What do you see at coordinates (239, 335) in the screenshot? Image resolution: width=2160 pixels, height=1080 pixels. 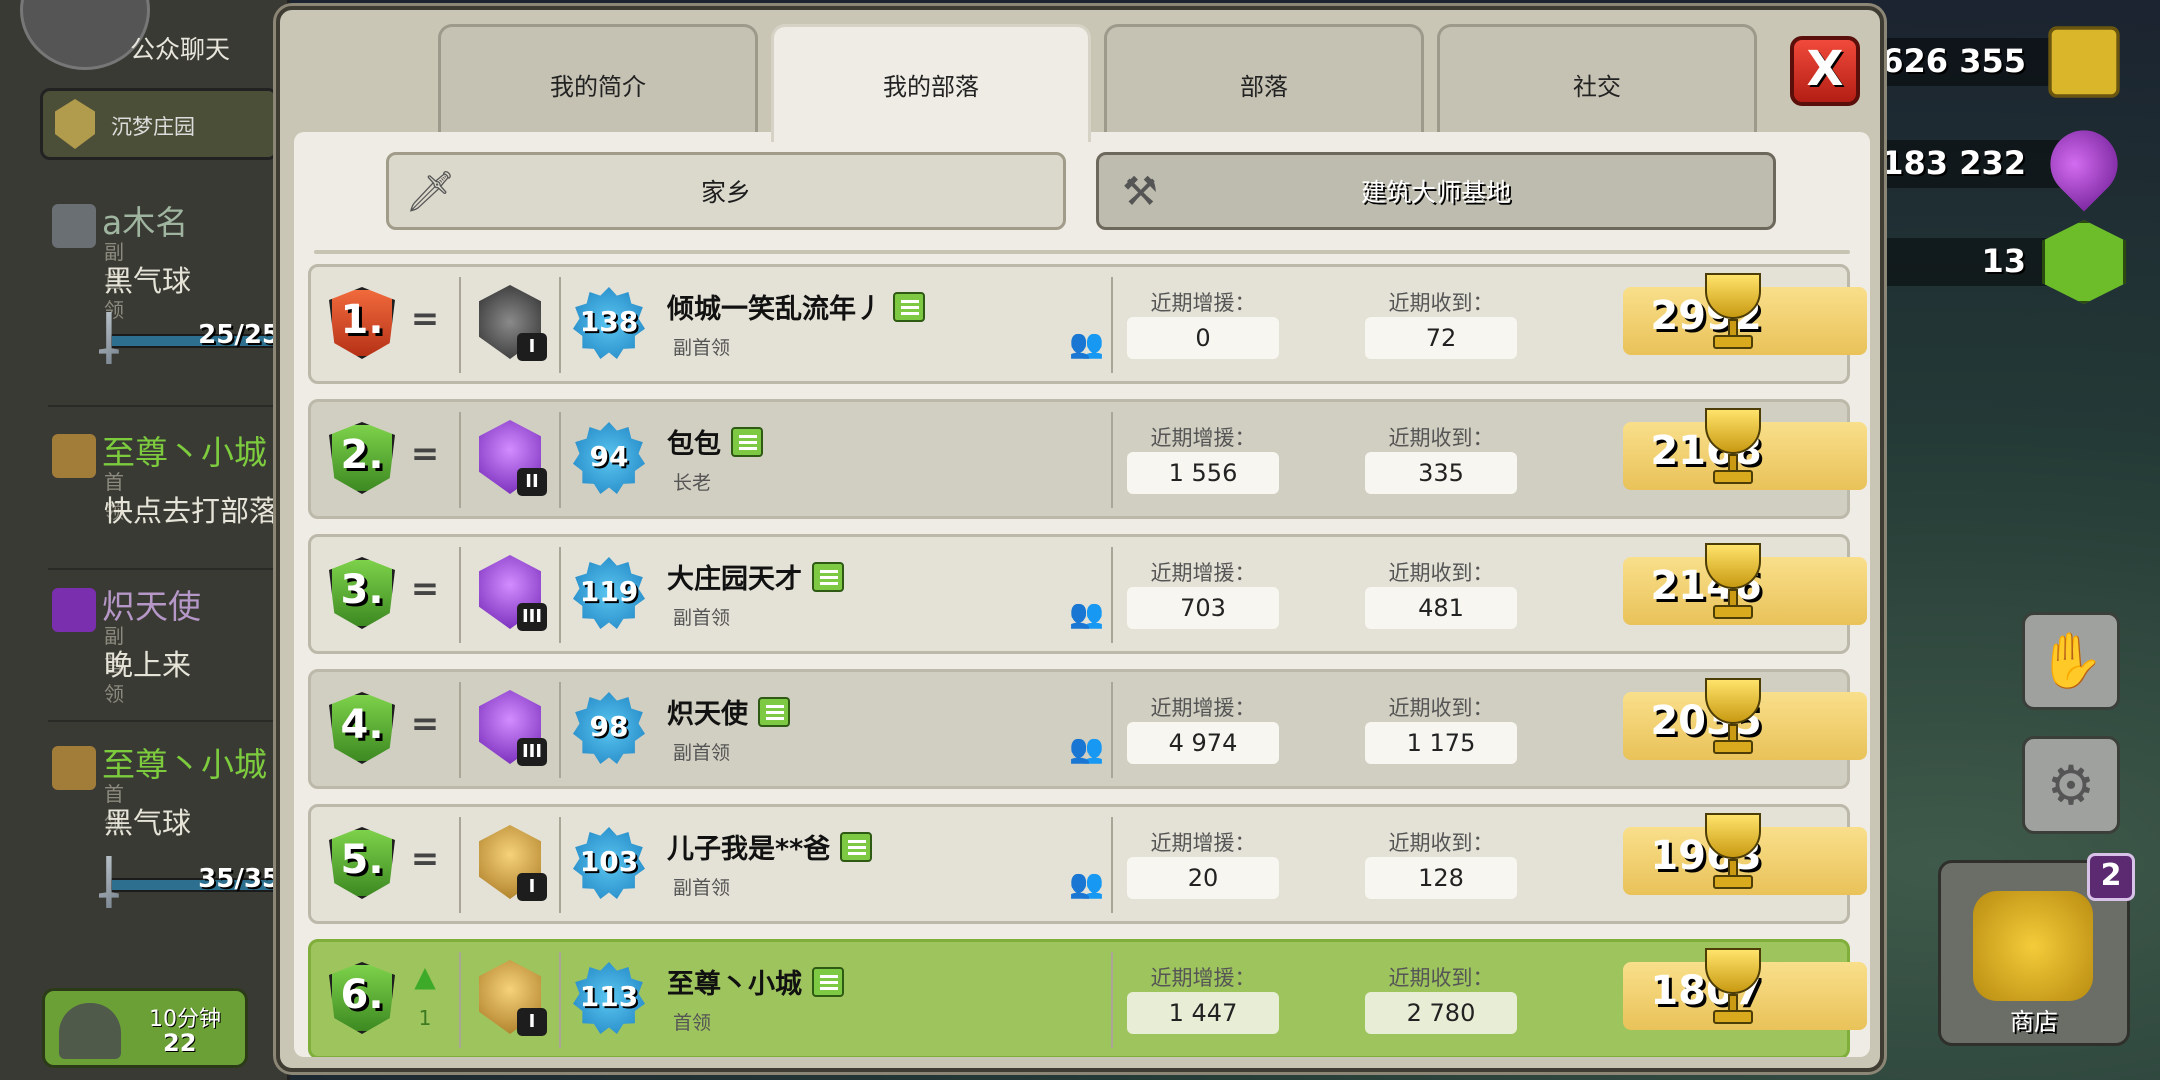 I see `progress-value: 25/25` at bounding box center [239, 335].